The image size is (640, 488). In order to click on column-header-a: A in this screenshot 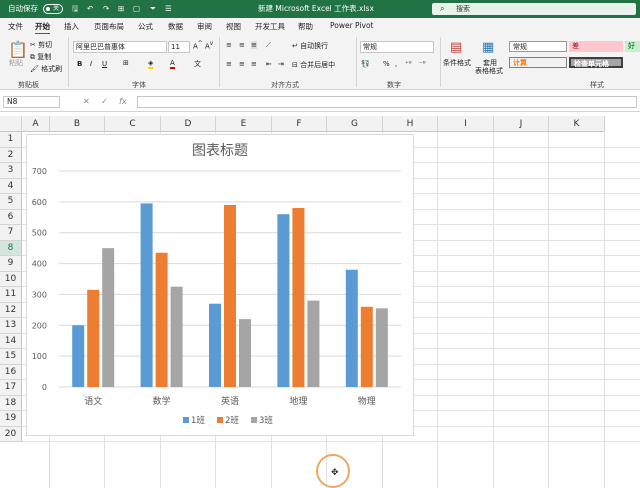, I will do `click(36, 124)`.